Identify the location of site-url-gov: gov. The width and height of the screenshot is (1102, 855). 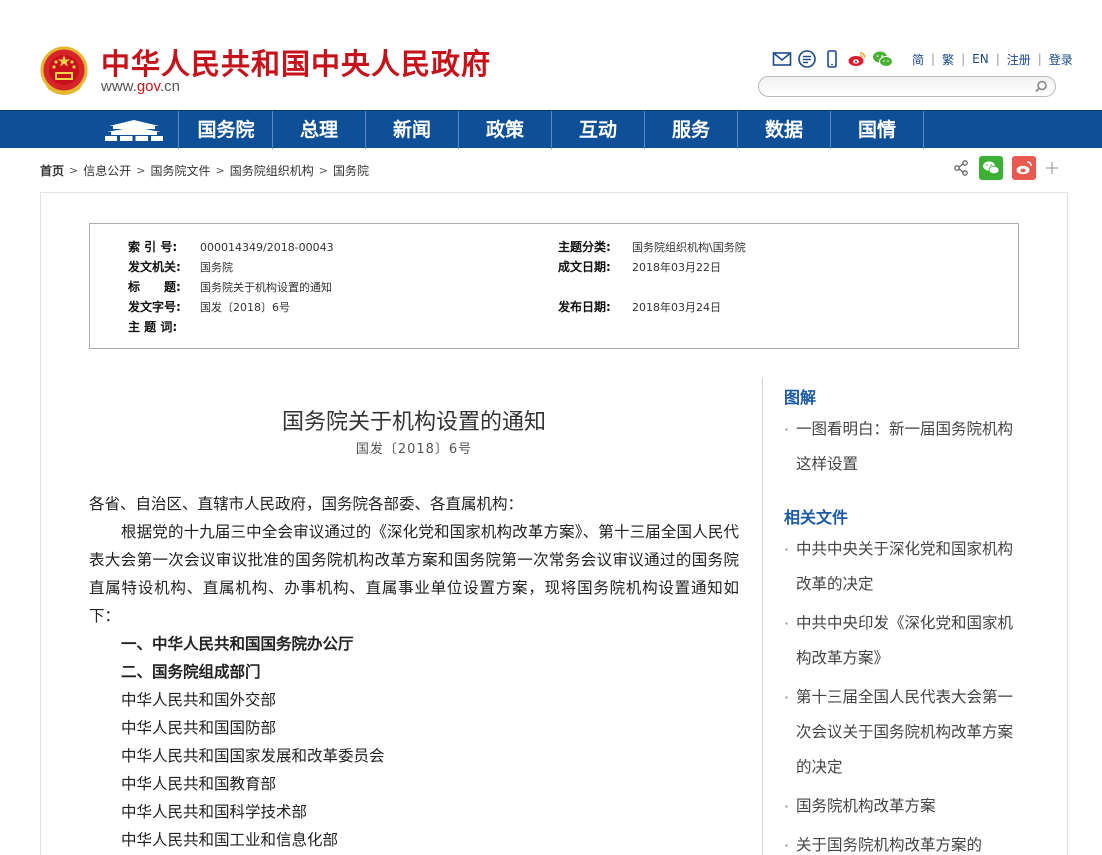
(148, 86).